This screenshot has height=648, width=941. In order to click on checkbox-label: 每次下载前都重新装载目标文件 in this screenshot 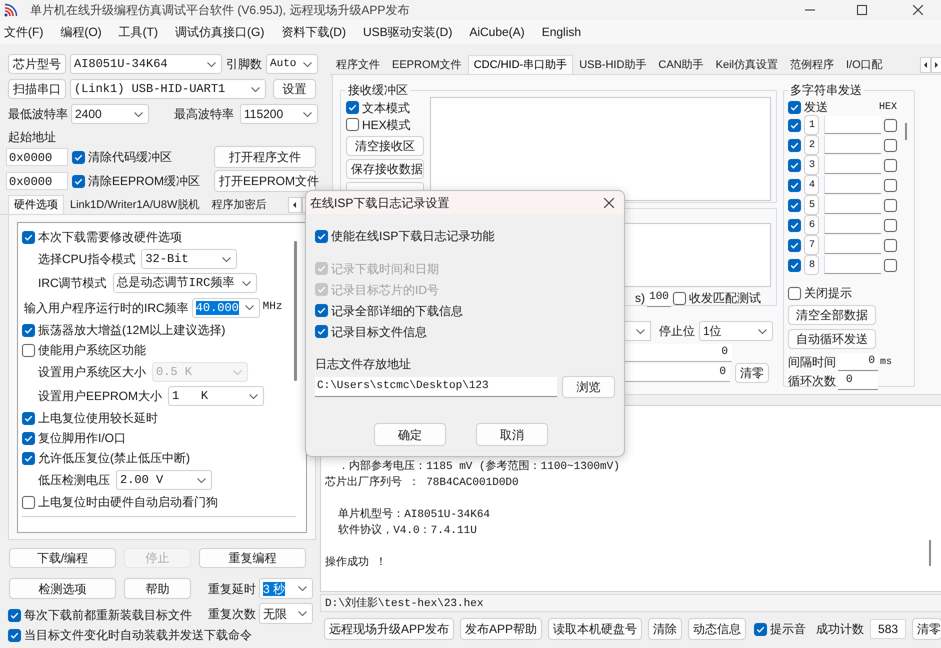, I will do `click(108, 615)`.